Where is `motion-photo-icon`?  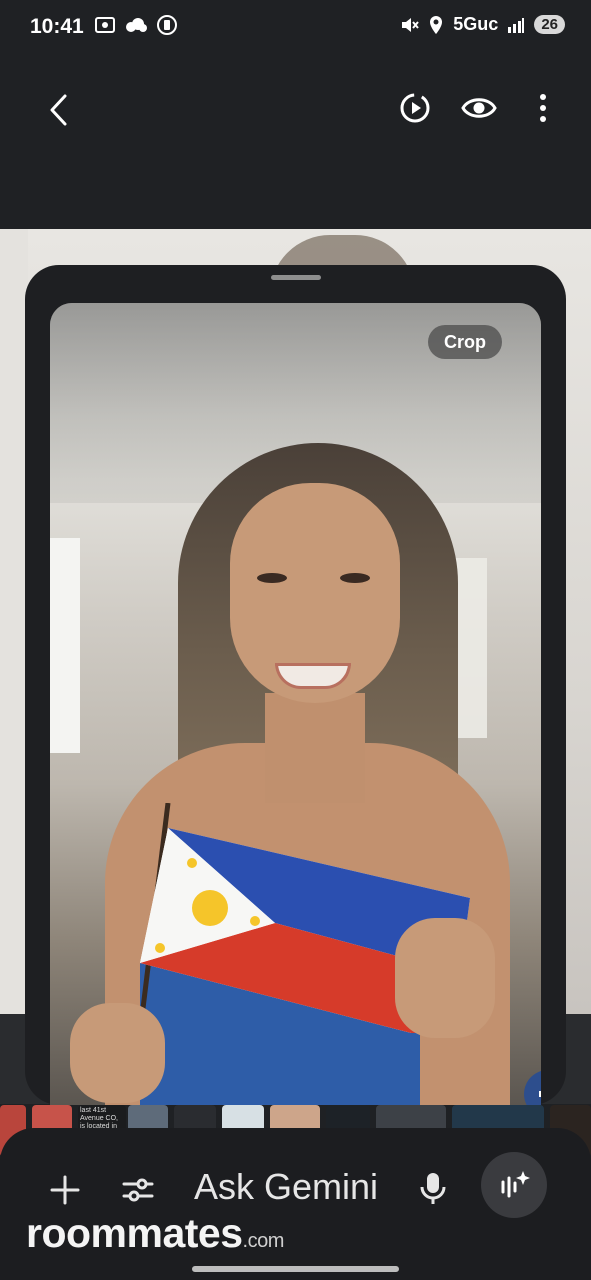
motion-photo-icon is located at coordinates (415, 108).